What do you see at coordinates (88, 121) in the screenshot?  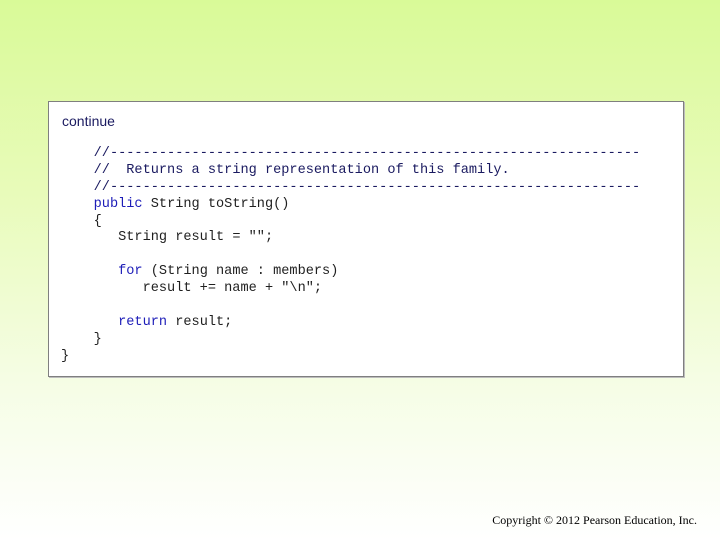 I see `continue-label: continue` at bounding box center [88, 121].